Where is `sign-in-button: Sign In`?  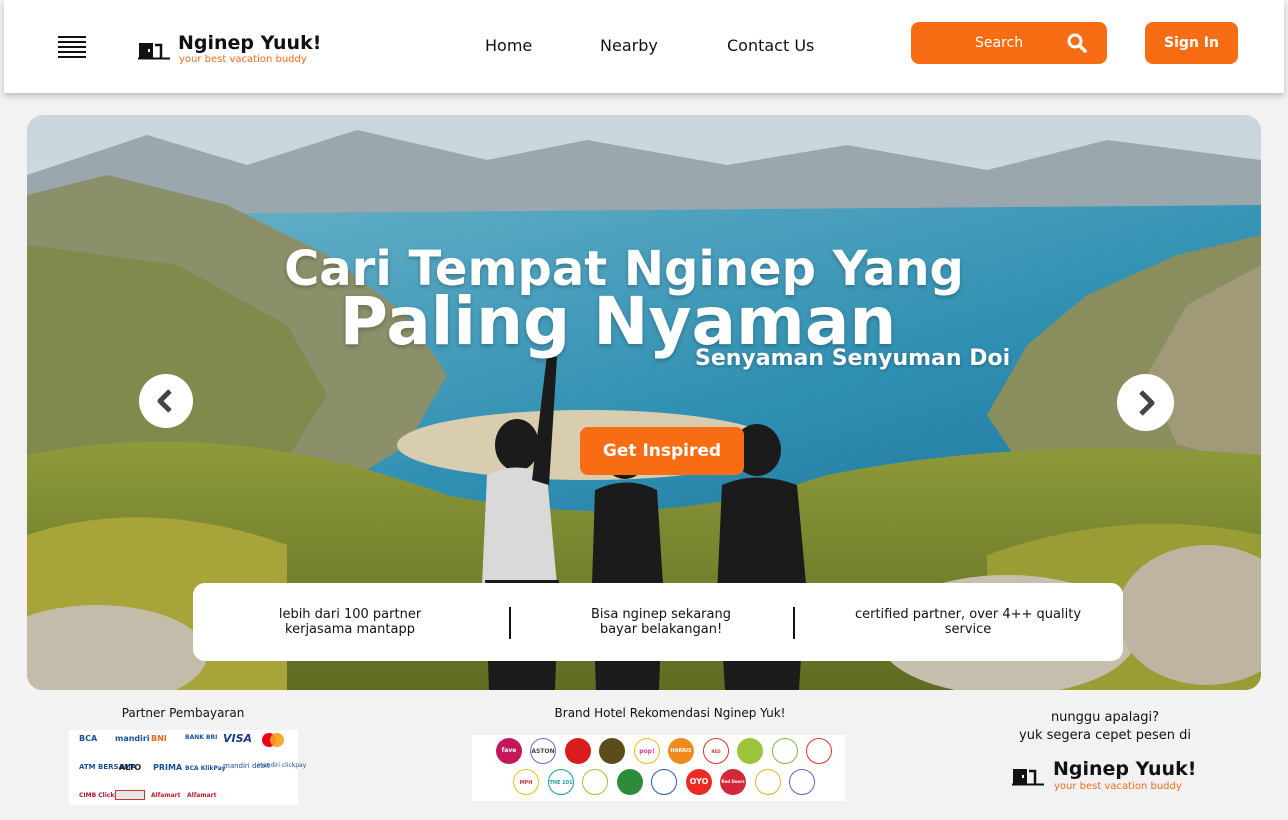
sign-in-button: Sign In is located at coordinates (1191, 43).